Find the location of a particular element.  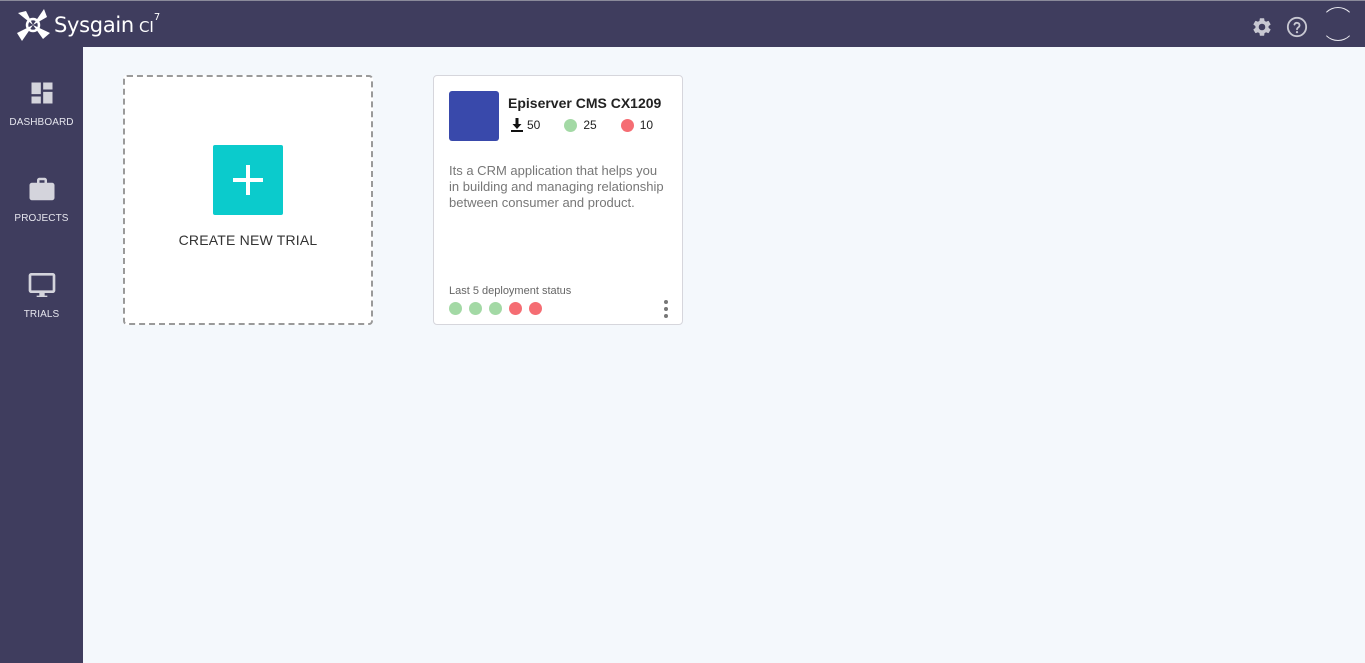

failure-dot-icon is located at coordinates (627, 125).